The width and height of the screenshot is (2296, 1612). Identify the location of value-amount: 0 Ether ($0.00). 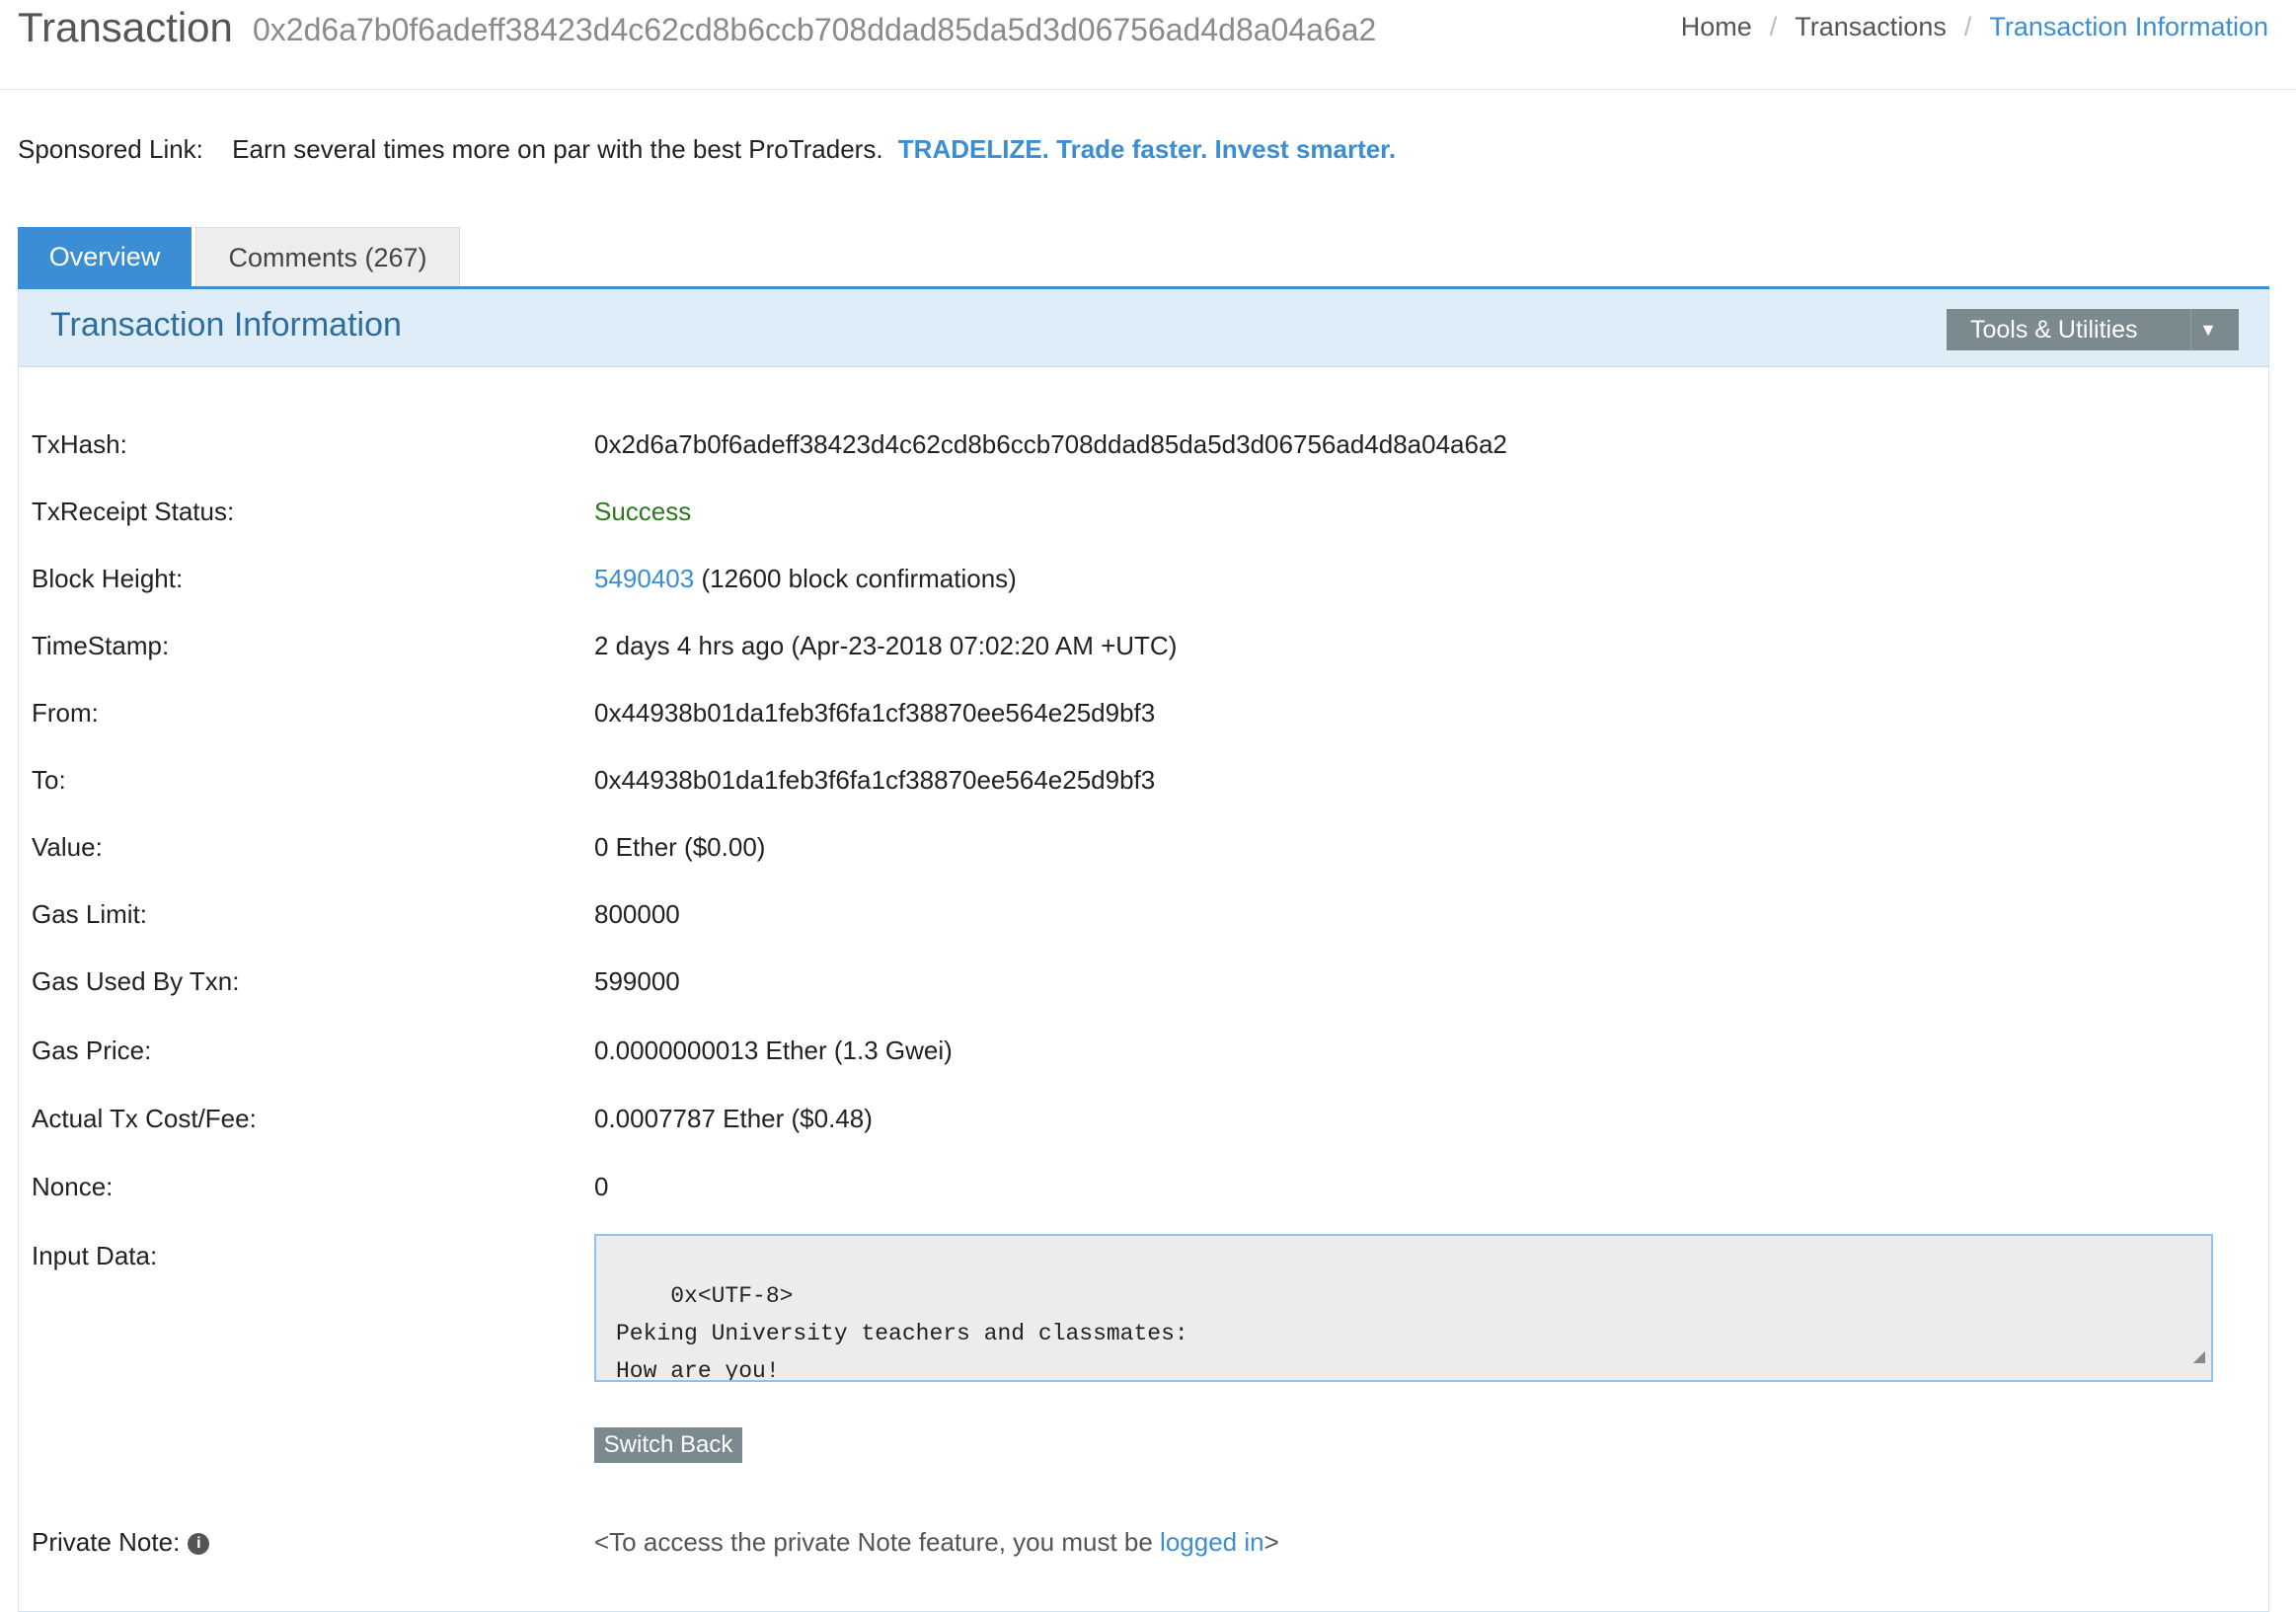
(680, 847).